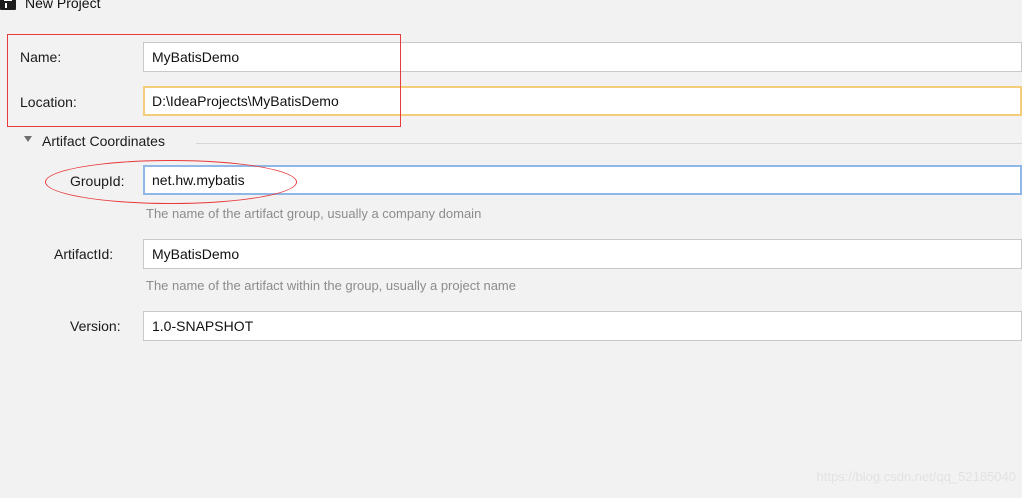 This screenshot has width=1022, height=498. I want to click on collapse-triangle-icon, so click(28, 139).